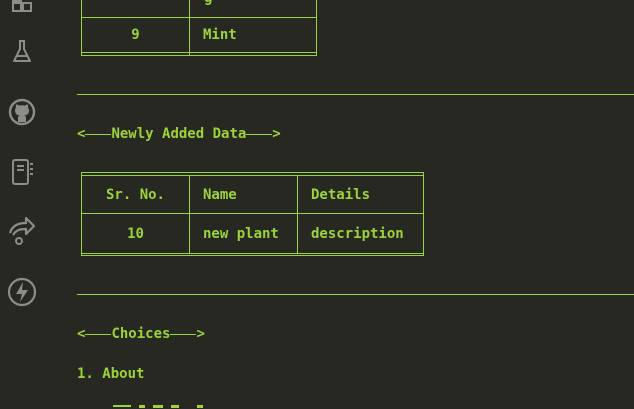 Image resolution: width=634 pixels, height=409 pixels. Describe the element at coordinates (208, 3) in the screenshot. I see `table-cell: g` at that location.